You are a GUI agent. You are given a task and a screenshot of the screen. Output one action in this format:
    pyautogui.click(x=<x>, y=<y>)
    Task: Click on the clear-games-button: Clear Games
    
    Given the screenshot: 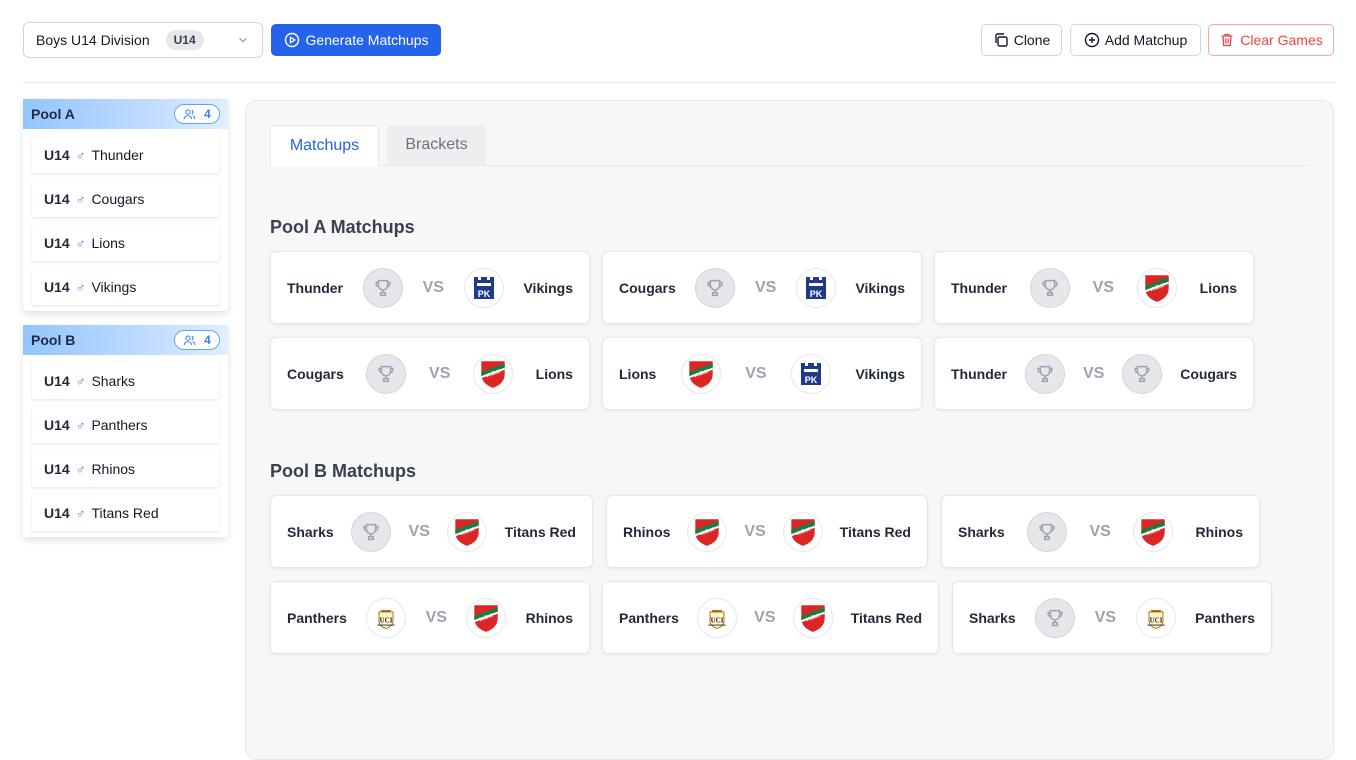 What is the action you would take?
    pyautogui.click(x=1271, y=40)
    